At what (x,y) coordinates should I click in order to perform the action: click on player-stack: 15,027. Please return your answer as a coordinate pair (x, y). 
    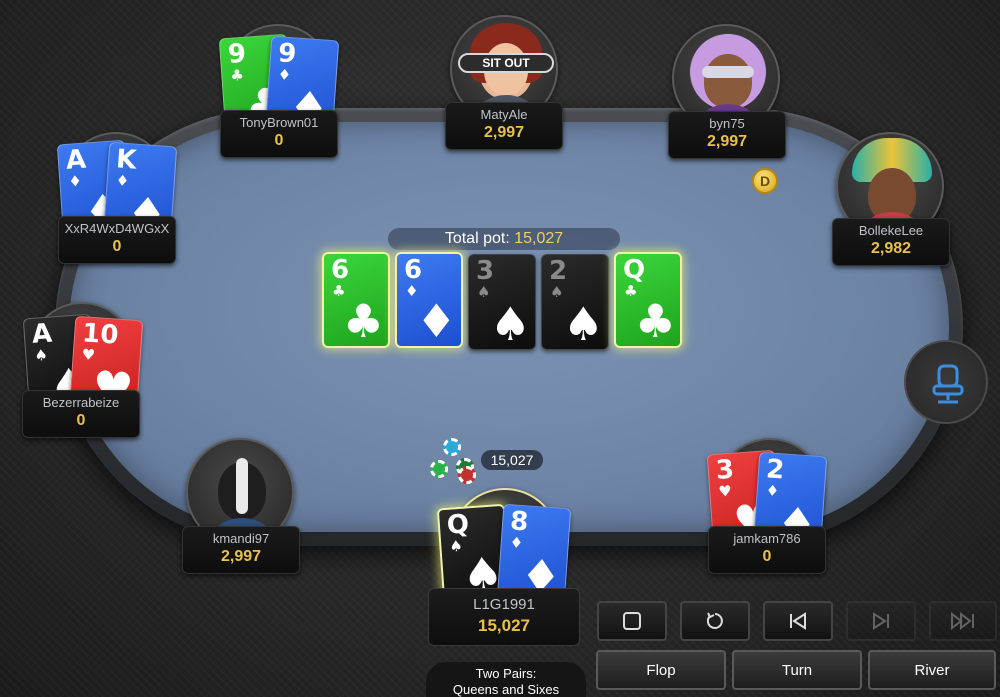
    Looking at the image, I should click on (504, 625).